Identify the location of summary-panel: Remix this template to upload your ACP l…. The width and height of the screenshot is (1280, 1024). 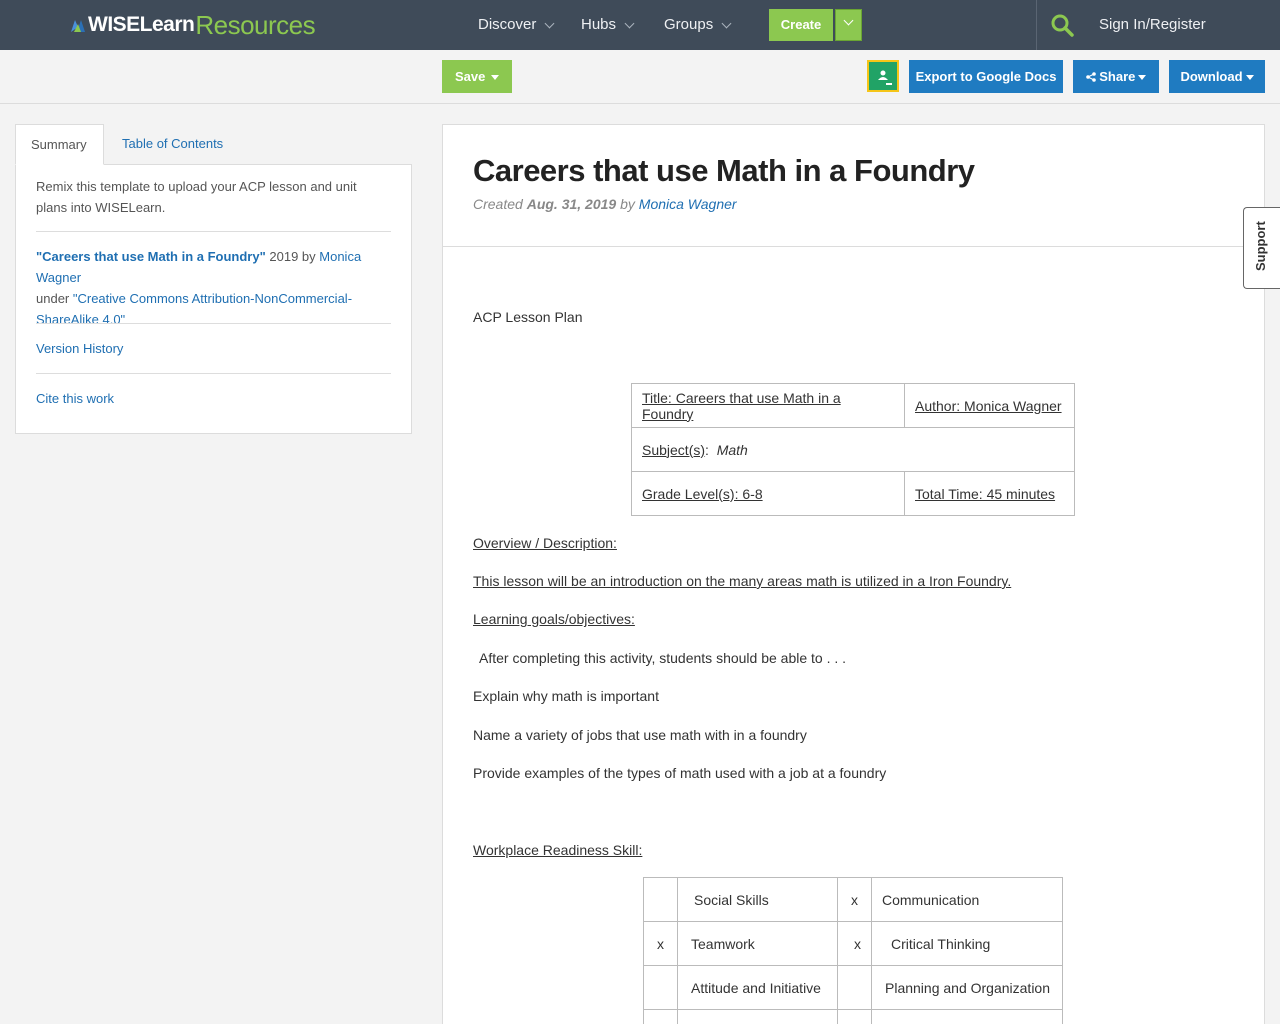
(213, 299).